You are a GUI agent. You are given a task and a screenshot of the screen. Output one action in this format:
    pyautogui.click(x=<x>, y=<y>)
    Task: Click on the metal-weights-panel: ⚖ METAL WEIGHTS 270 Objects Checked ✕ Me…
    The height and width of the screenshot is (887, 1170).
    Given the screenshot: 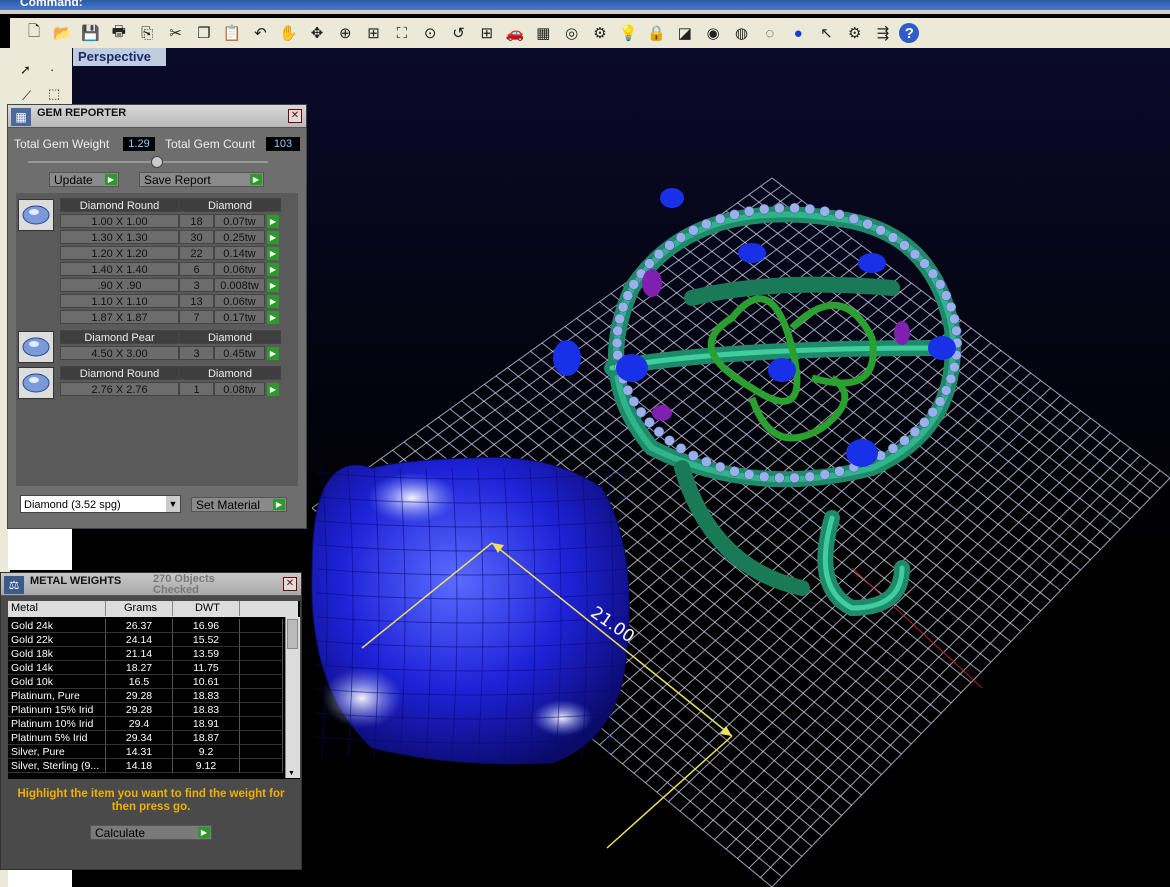 What is the action you would take?
    pyautogui.click(x=151, y=721)
    